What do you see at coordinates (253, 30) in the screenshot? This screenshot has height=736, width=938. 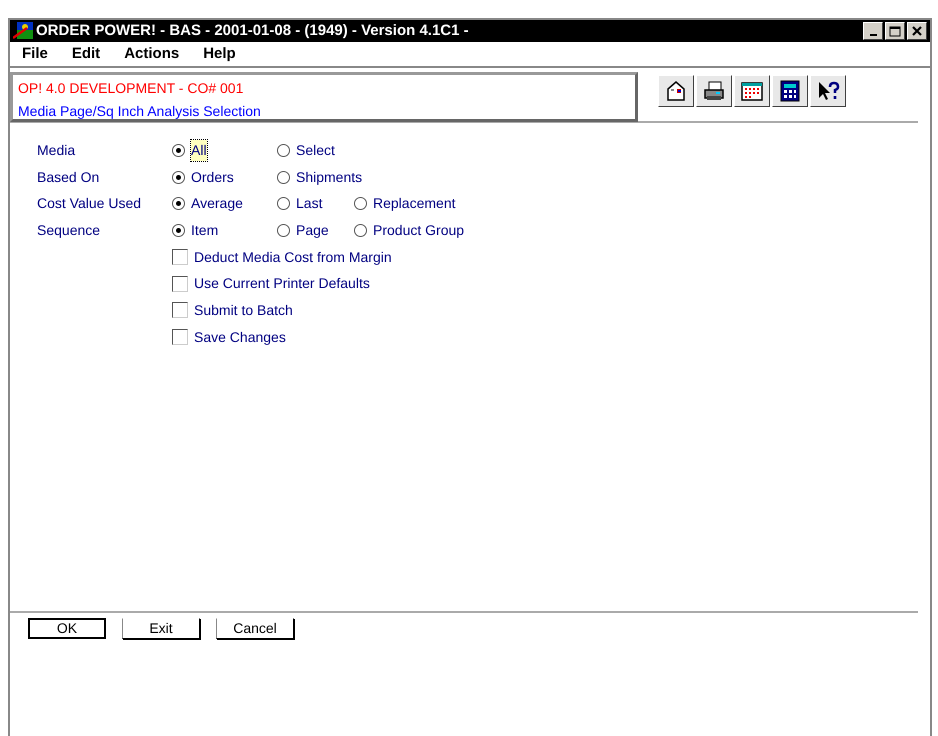 I see `window-title: ORDER POWER! - BAS - 2001-01-08 - (1949) - Version 4.1C1 -` at bounding box center [253, 30].